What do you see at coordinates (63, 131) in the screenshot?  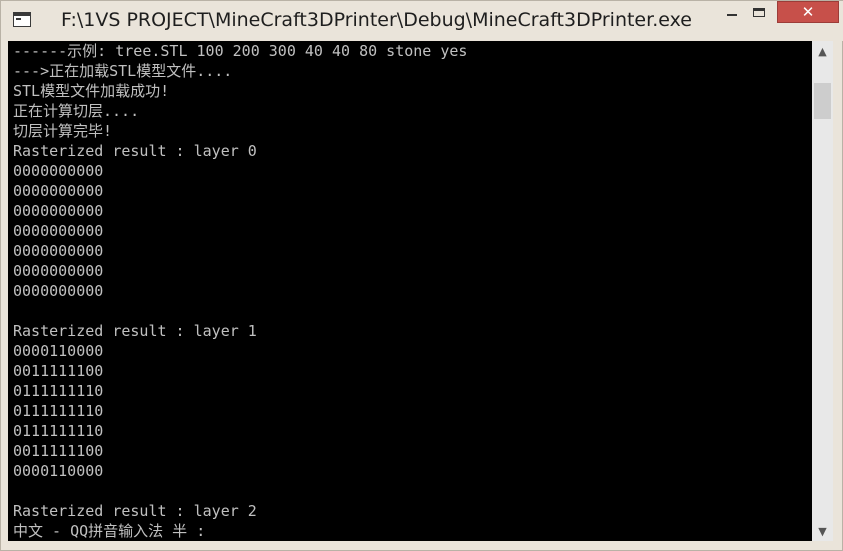 I see `console-line: 切层计算完毕!` at bounding box center [63, 131].